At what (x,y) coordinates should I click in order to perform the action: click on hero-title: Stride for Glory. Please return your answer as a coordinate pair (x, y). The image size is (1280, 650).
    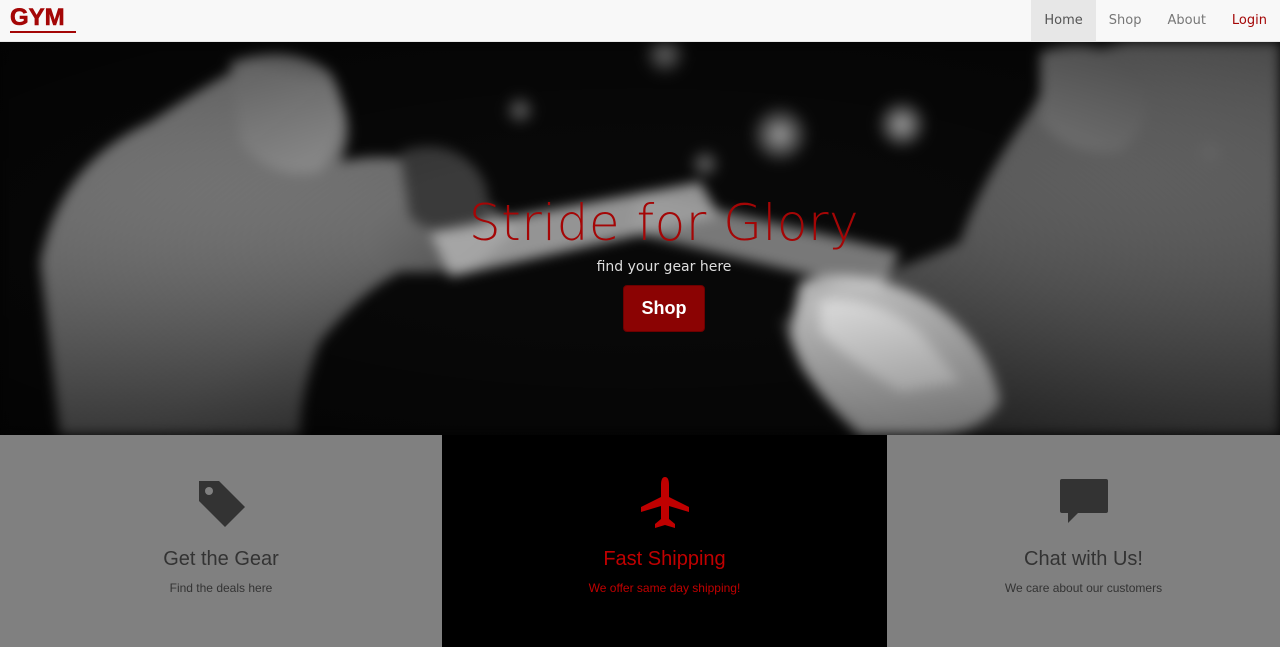
    Looking at the image, I should click on (664, 223).